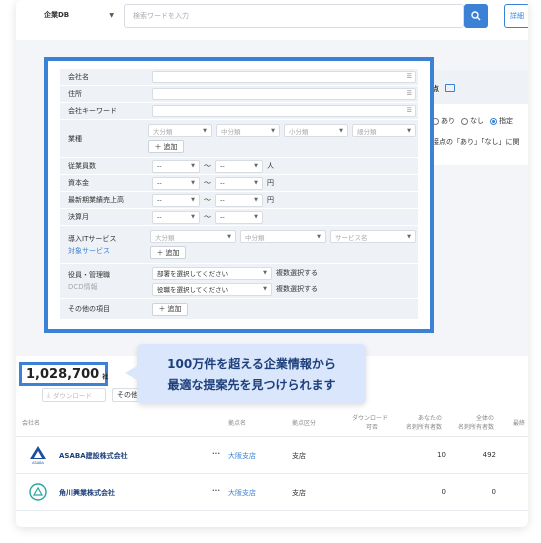  Describe the element at coordinates (105, 377) in the screenshot. I see `result-count-unit: 社` at that location.